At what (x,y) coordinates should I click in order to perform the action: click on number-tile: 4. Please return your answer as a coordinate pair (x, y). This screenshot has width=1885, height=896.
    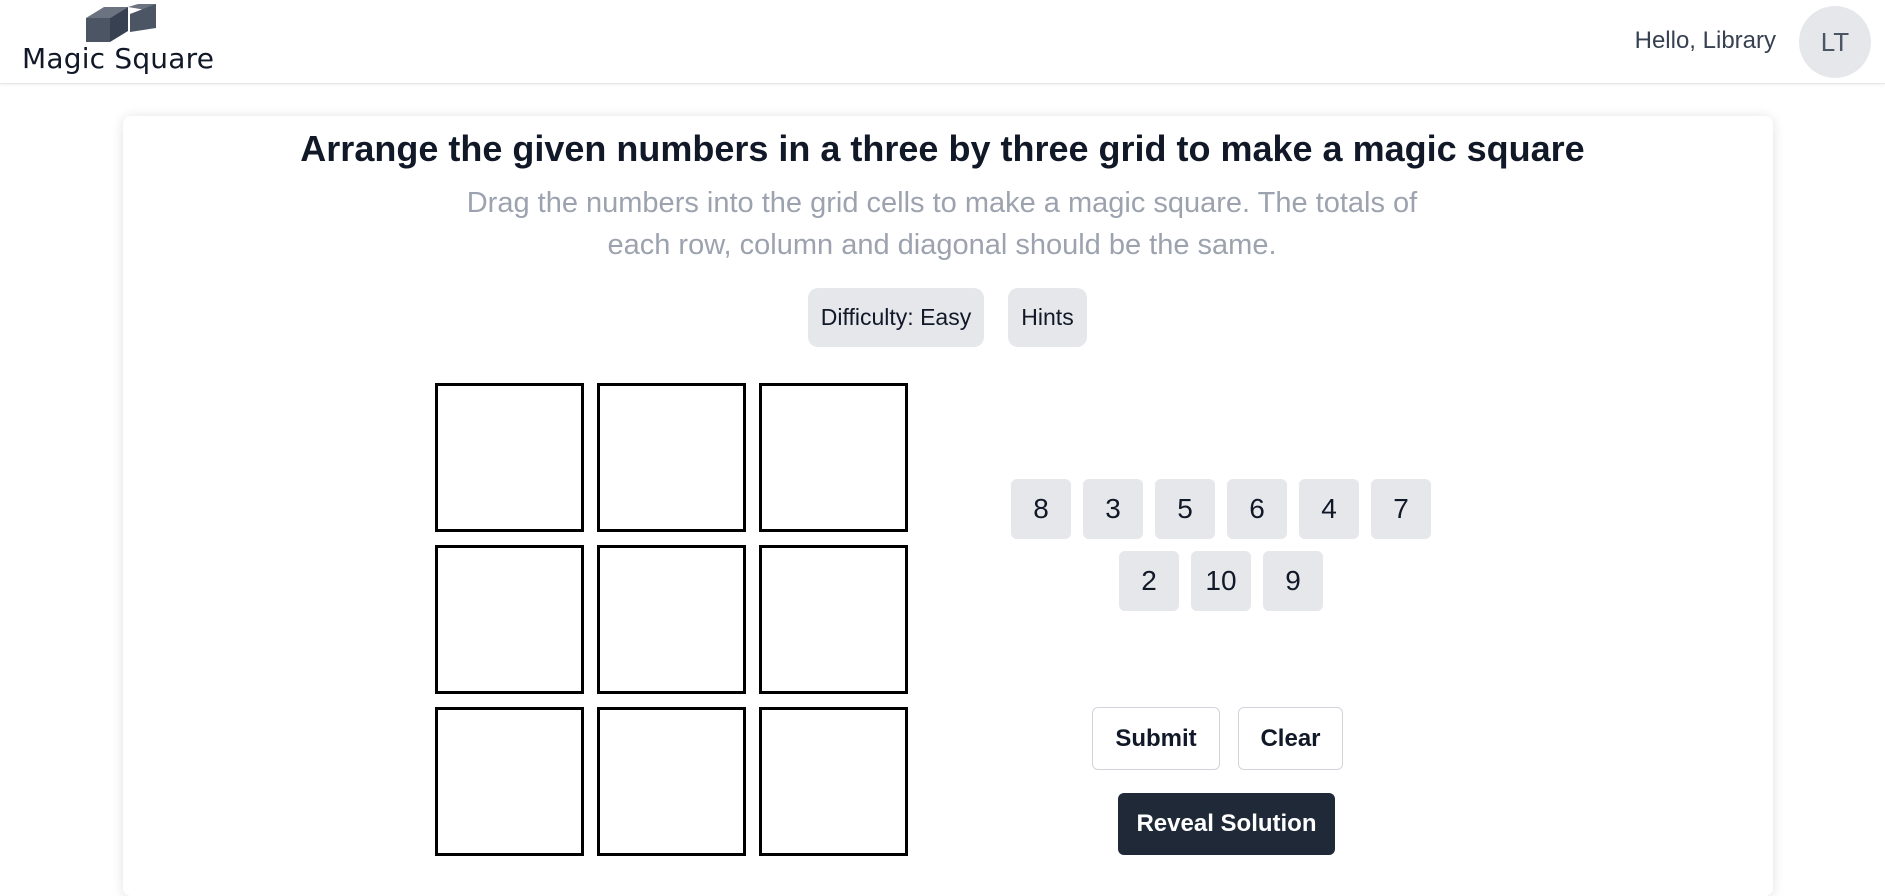
    Looking at the image, I should click on (1329, 509).